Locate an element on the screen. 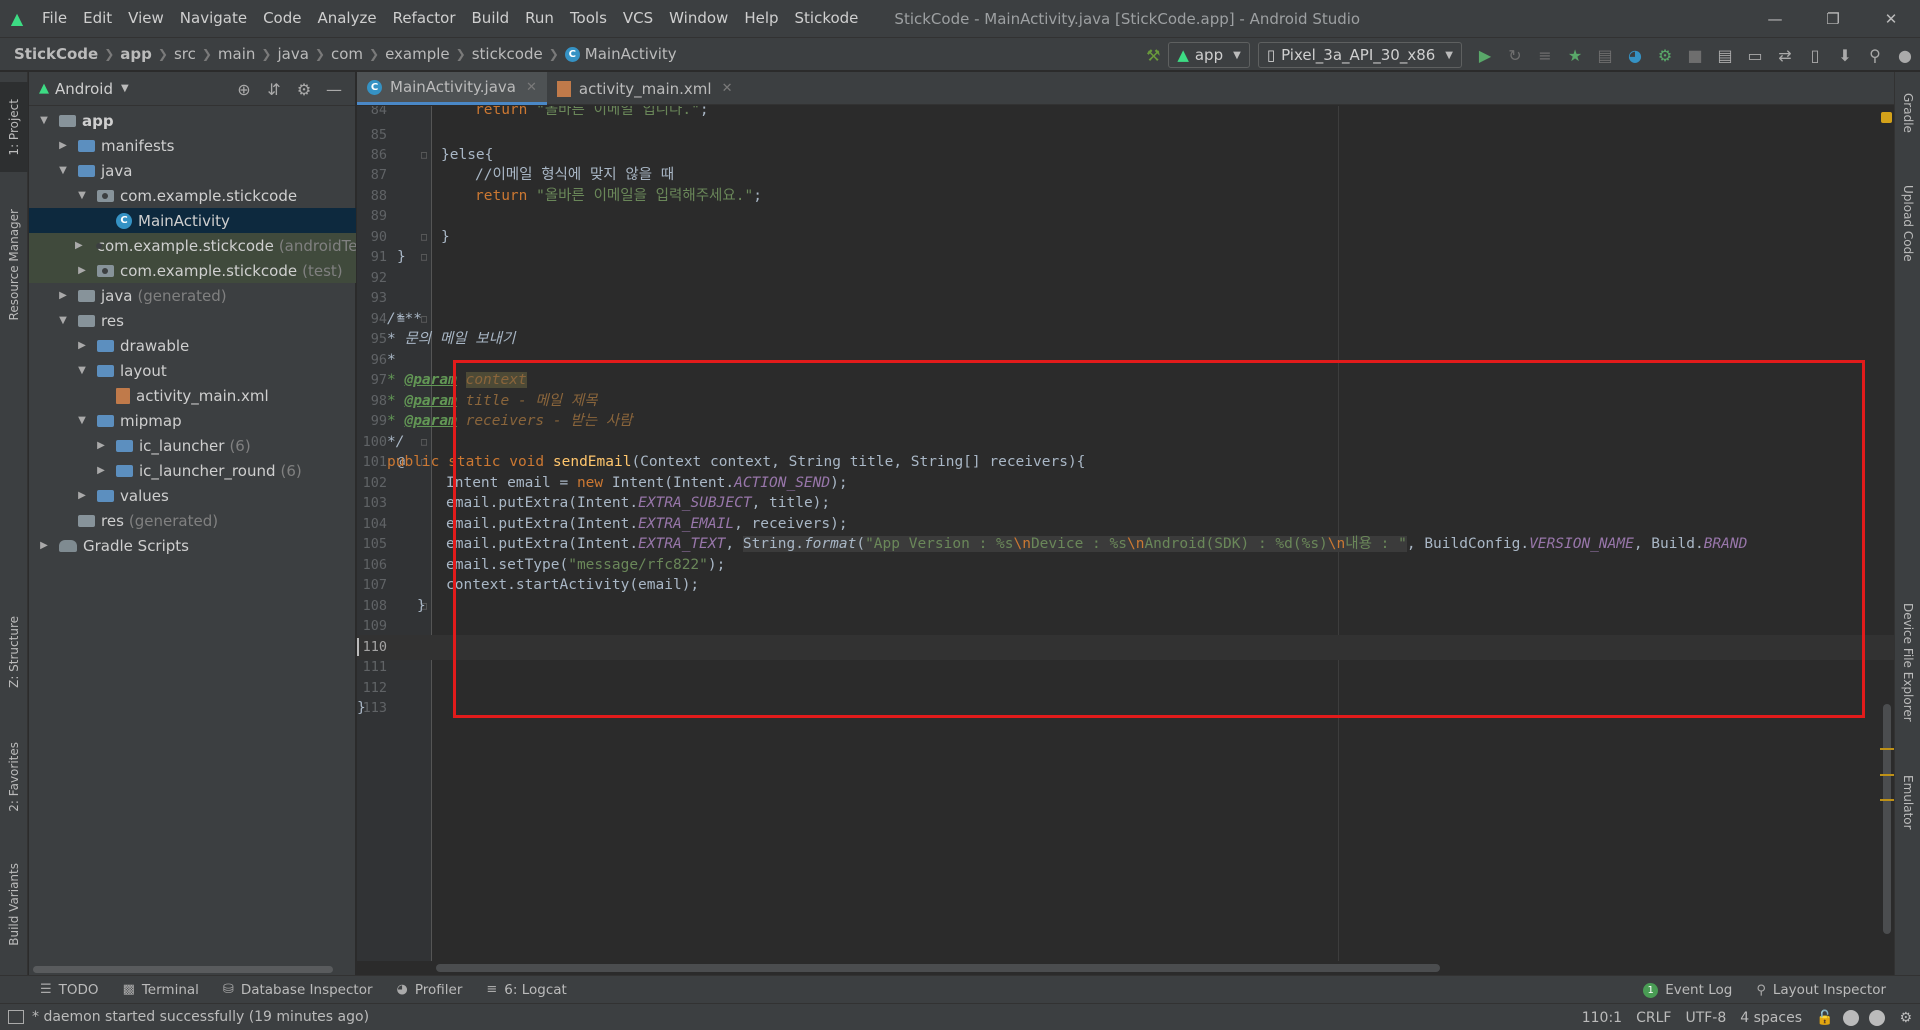 This screenshot has width=1920, height=1030. breadcrumb-item: StickCode is located at coordinates (56, 54).